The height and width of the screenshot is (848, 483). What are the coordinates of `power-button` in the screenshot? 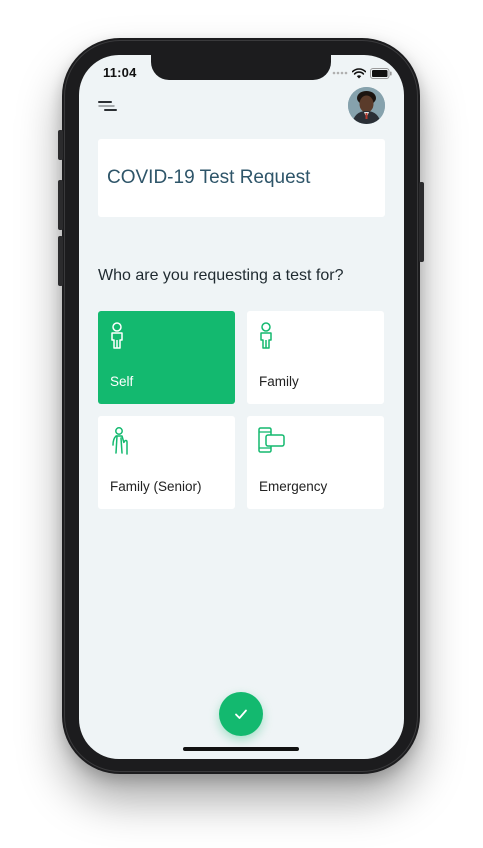 It's located at (421, 222).